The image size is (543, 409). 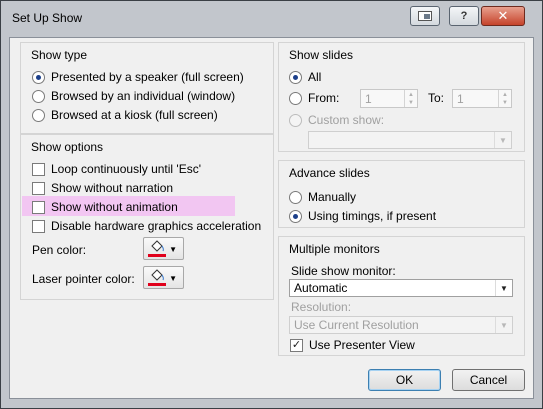 What do you see at coordinates (114, 207) in the screenshot?
I see `checkbox-label: Show without animation` at bounding box center [114, 207].